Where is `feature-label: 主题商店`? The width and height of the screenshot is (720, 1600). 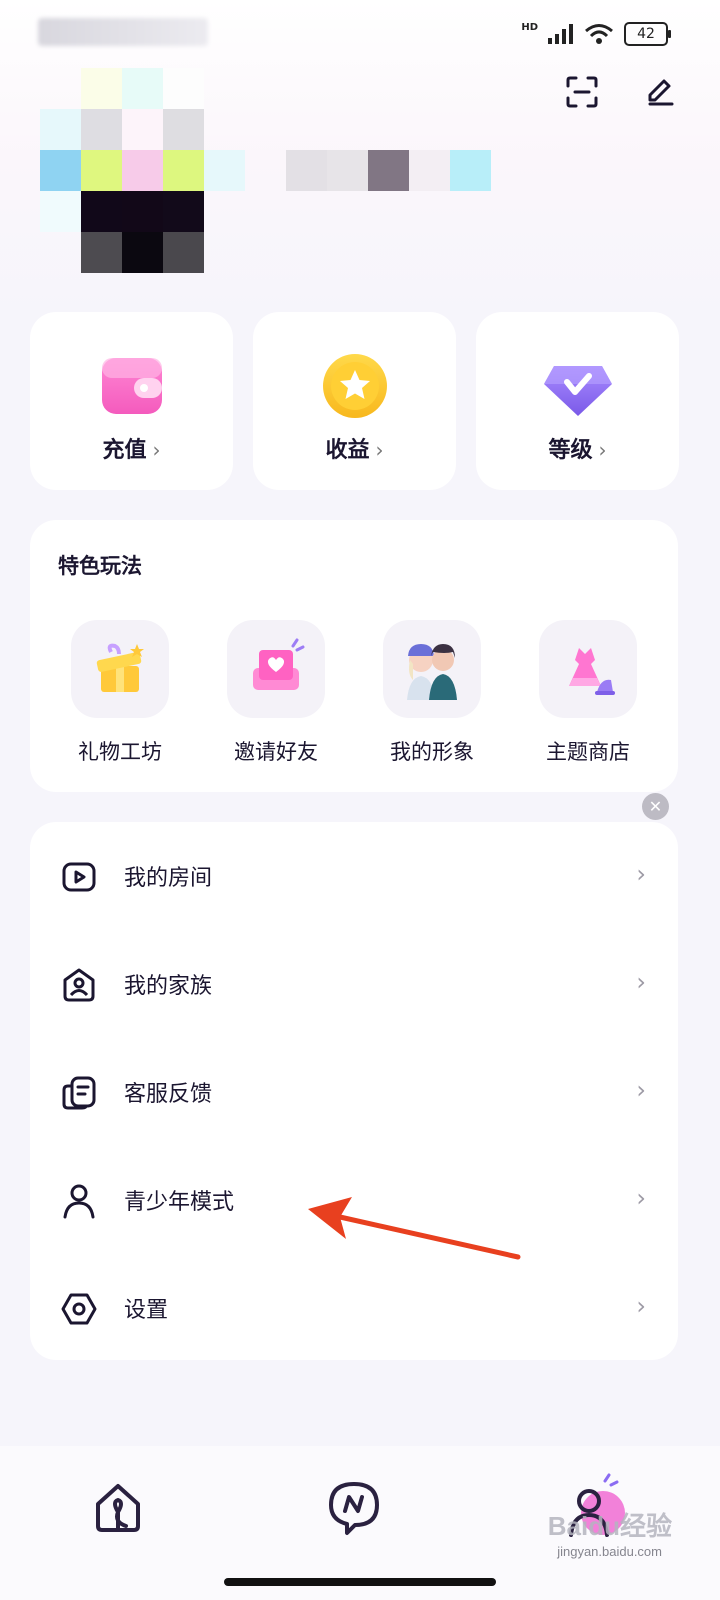 feature-label: 主题商店 is located at coordinates (588, 752).